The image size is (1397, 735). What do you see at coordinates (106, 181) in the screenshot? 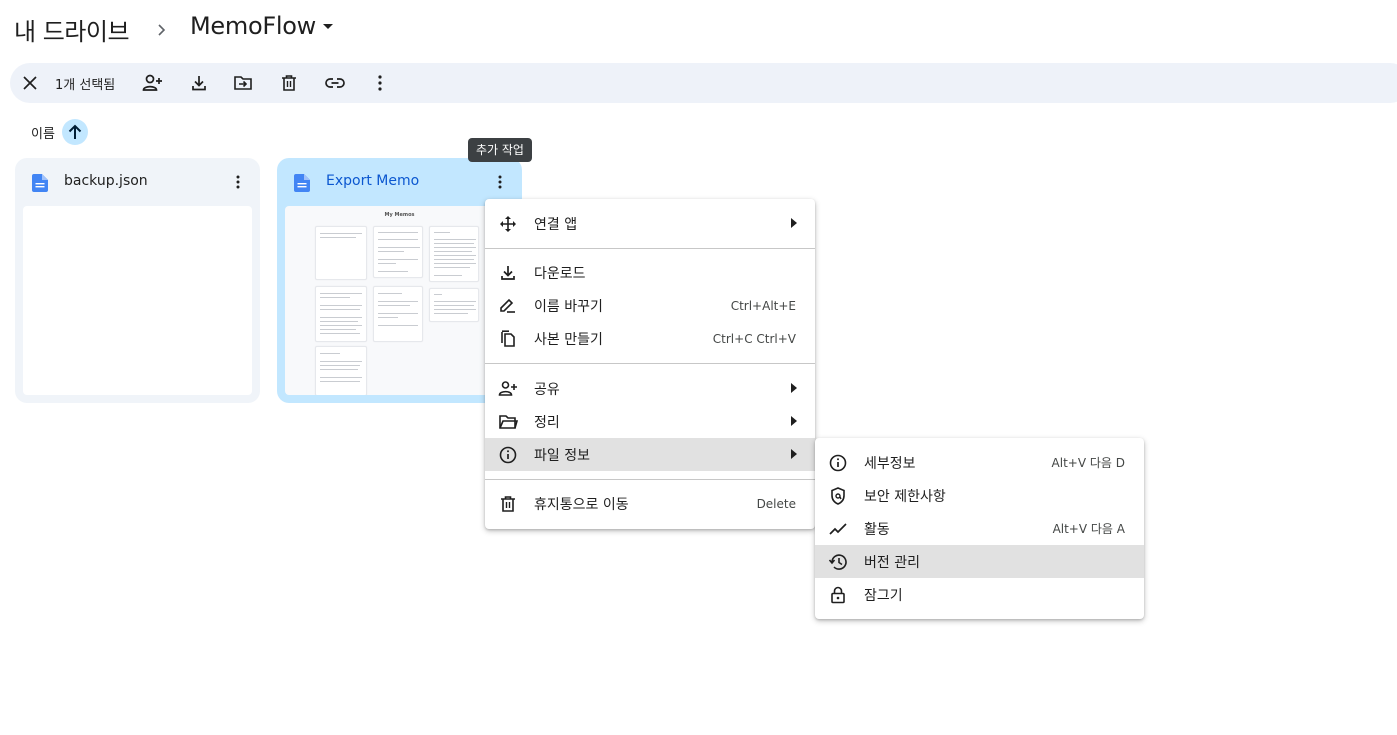
I see `file-name: backup.json` at bounding box center [106, 181].